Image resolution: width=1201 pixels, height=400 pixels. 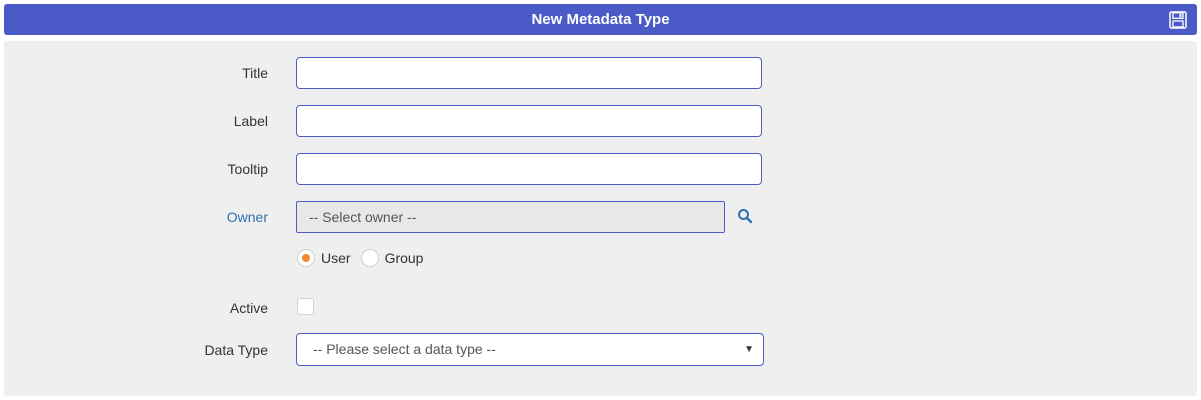 What do you see at coordinates (255, 73) in the screenshot?
I see `title-label: Title` at bounding box center [255, 73].